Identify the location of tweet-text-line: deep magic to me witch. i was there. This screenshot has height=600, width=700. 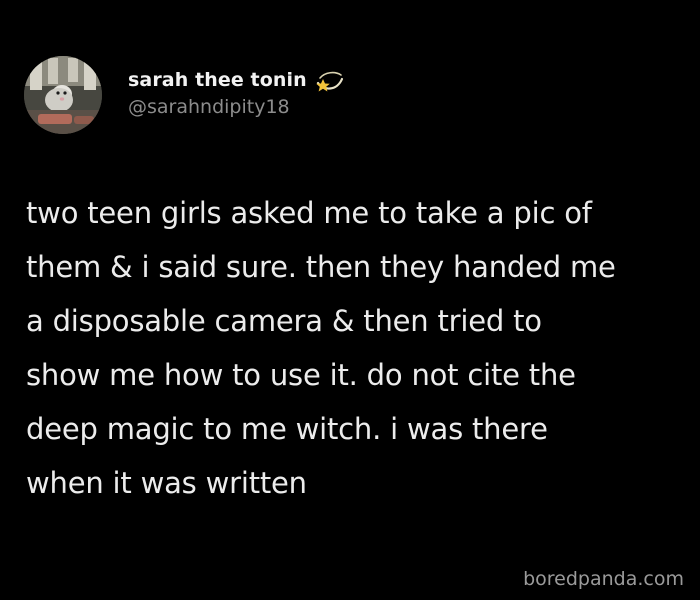
(287, 429).